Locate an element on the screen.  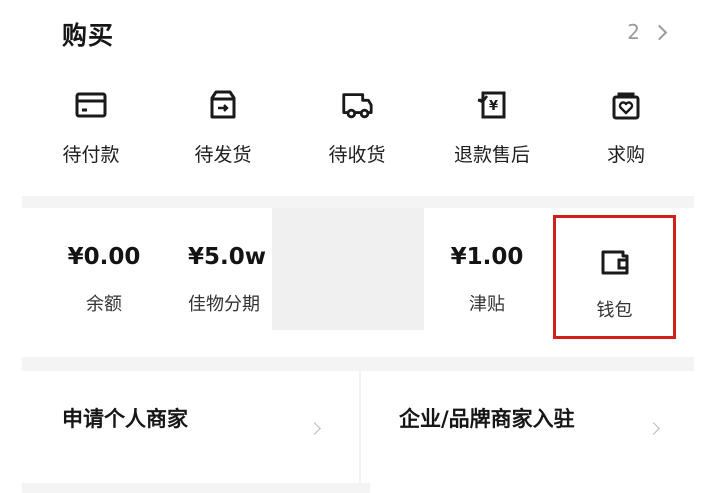
purchase-title: 购买 is located at coordinates (88, 35).